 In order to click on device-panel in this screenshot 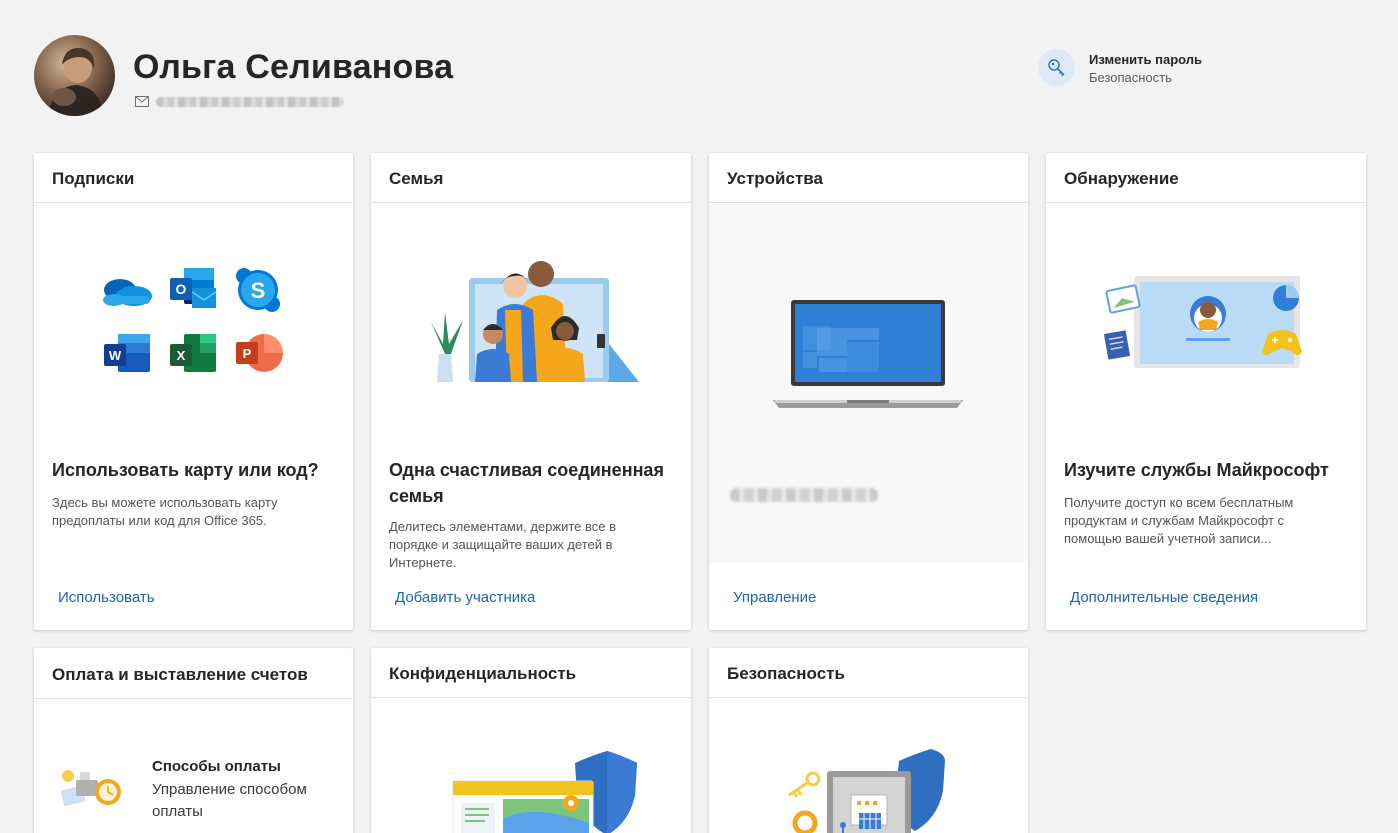, I will do `click(868, 383)`.